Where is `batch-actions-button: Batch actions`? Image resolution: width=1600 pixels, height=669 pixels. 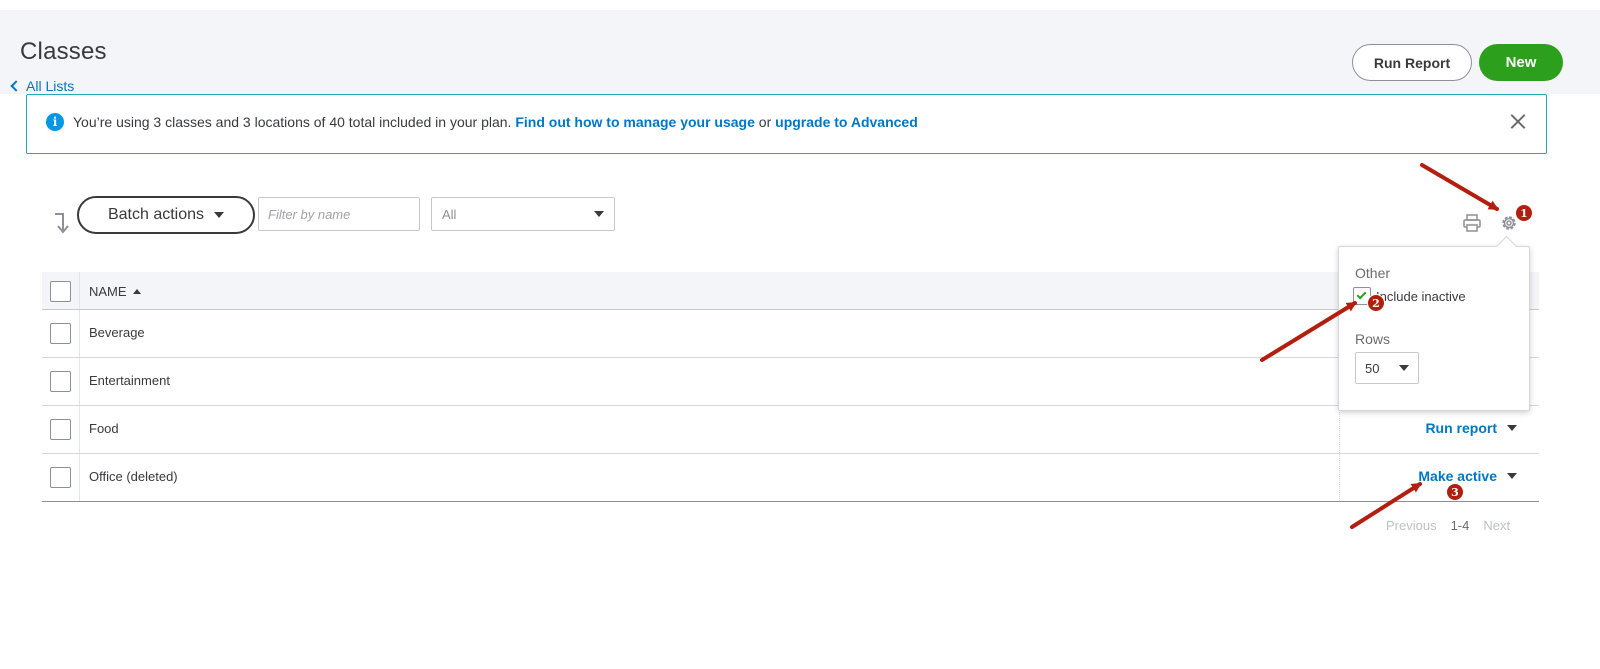
batch-actions-button: Batch actions is located at coordinates (166, 215).